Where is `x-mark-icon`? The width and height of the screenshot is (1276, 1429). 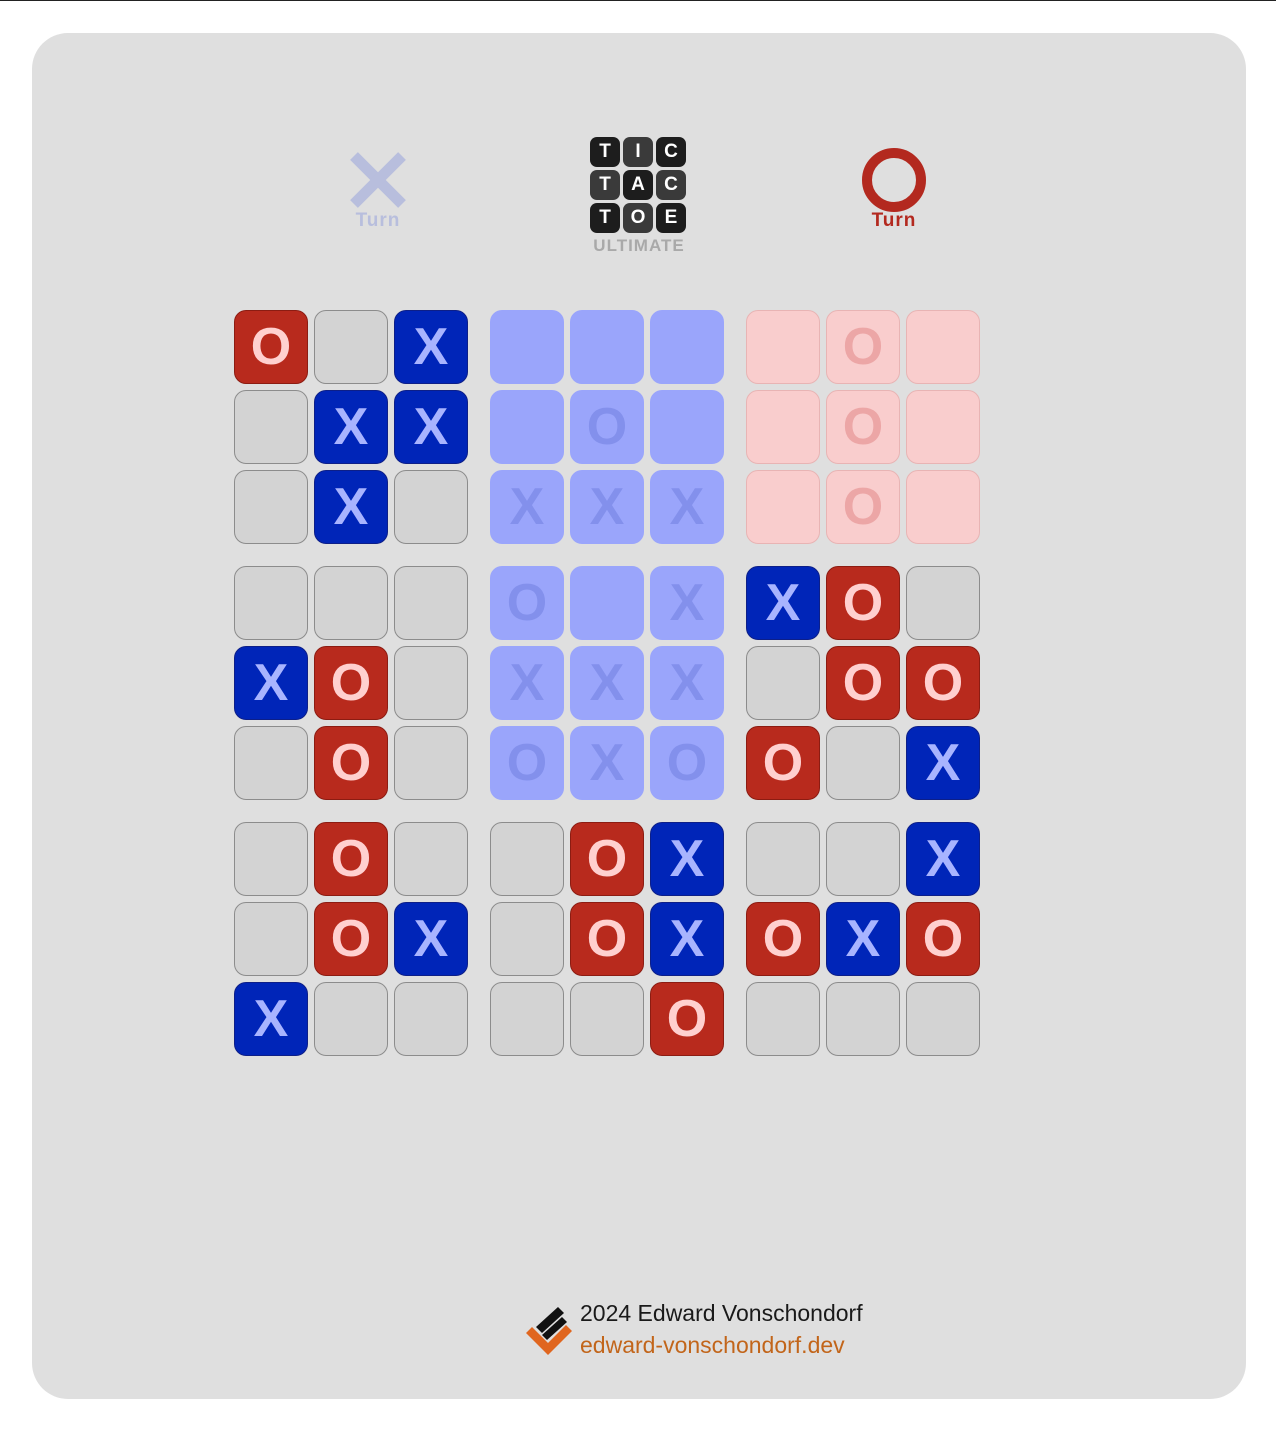
x-mark-icon is located at coordinates (378, 180).